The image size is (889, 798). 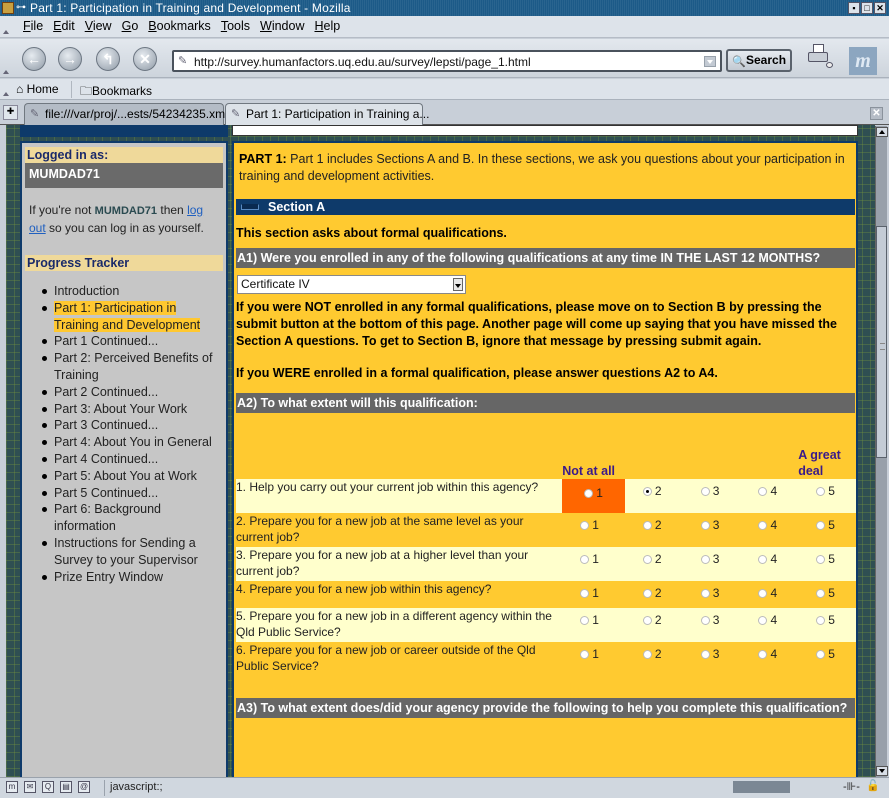 I want to click on app-icon, so click(x=8, y=8).